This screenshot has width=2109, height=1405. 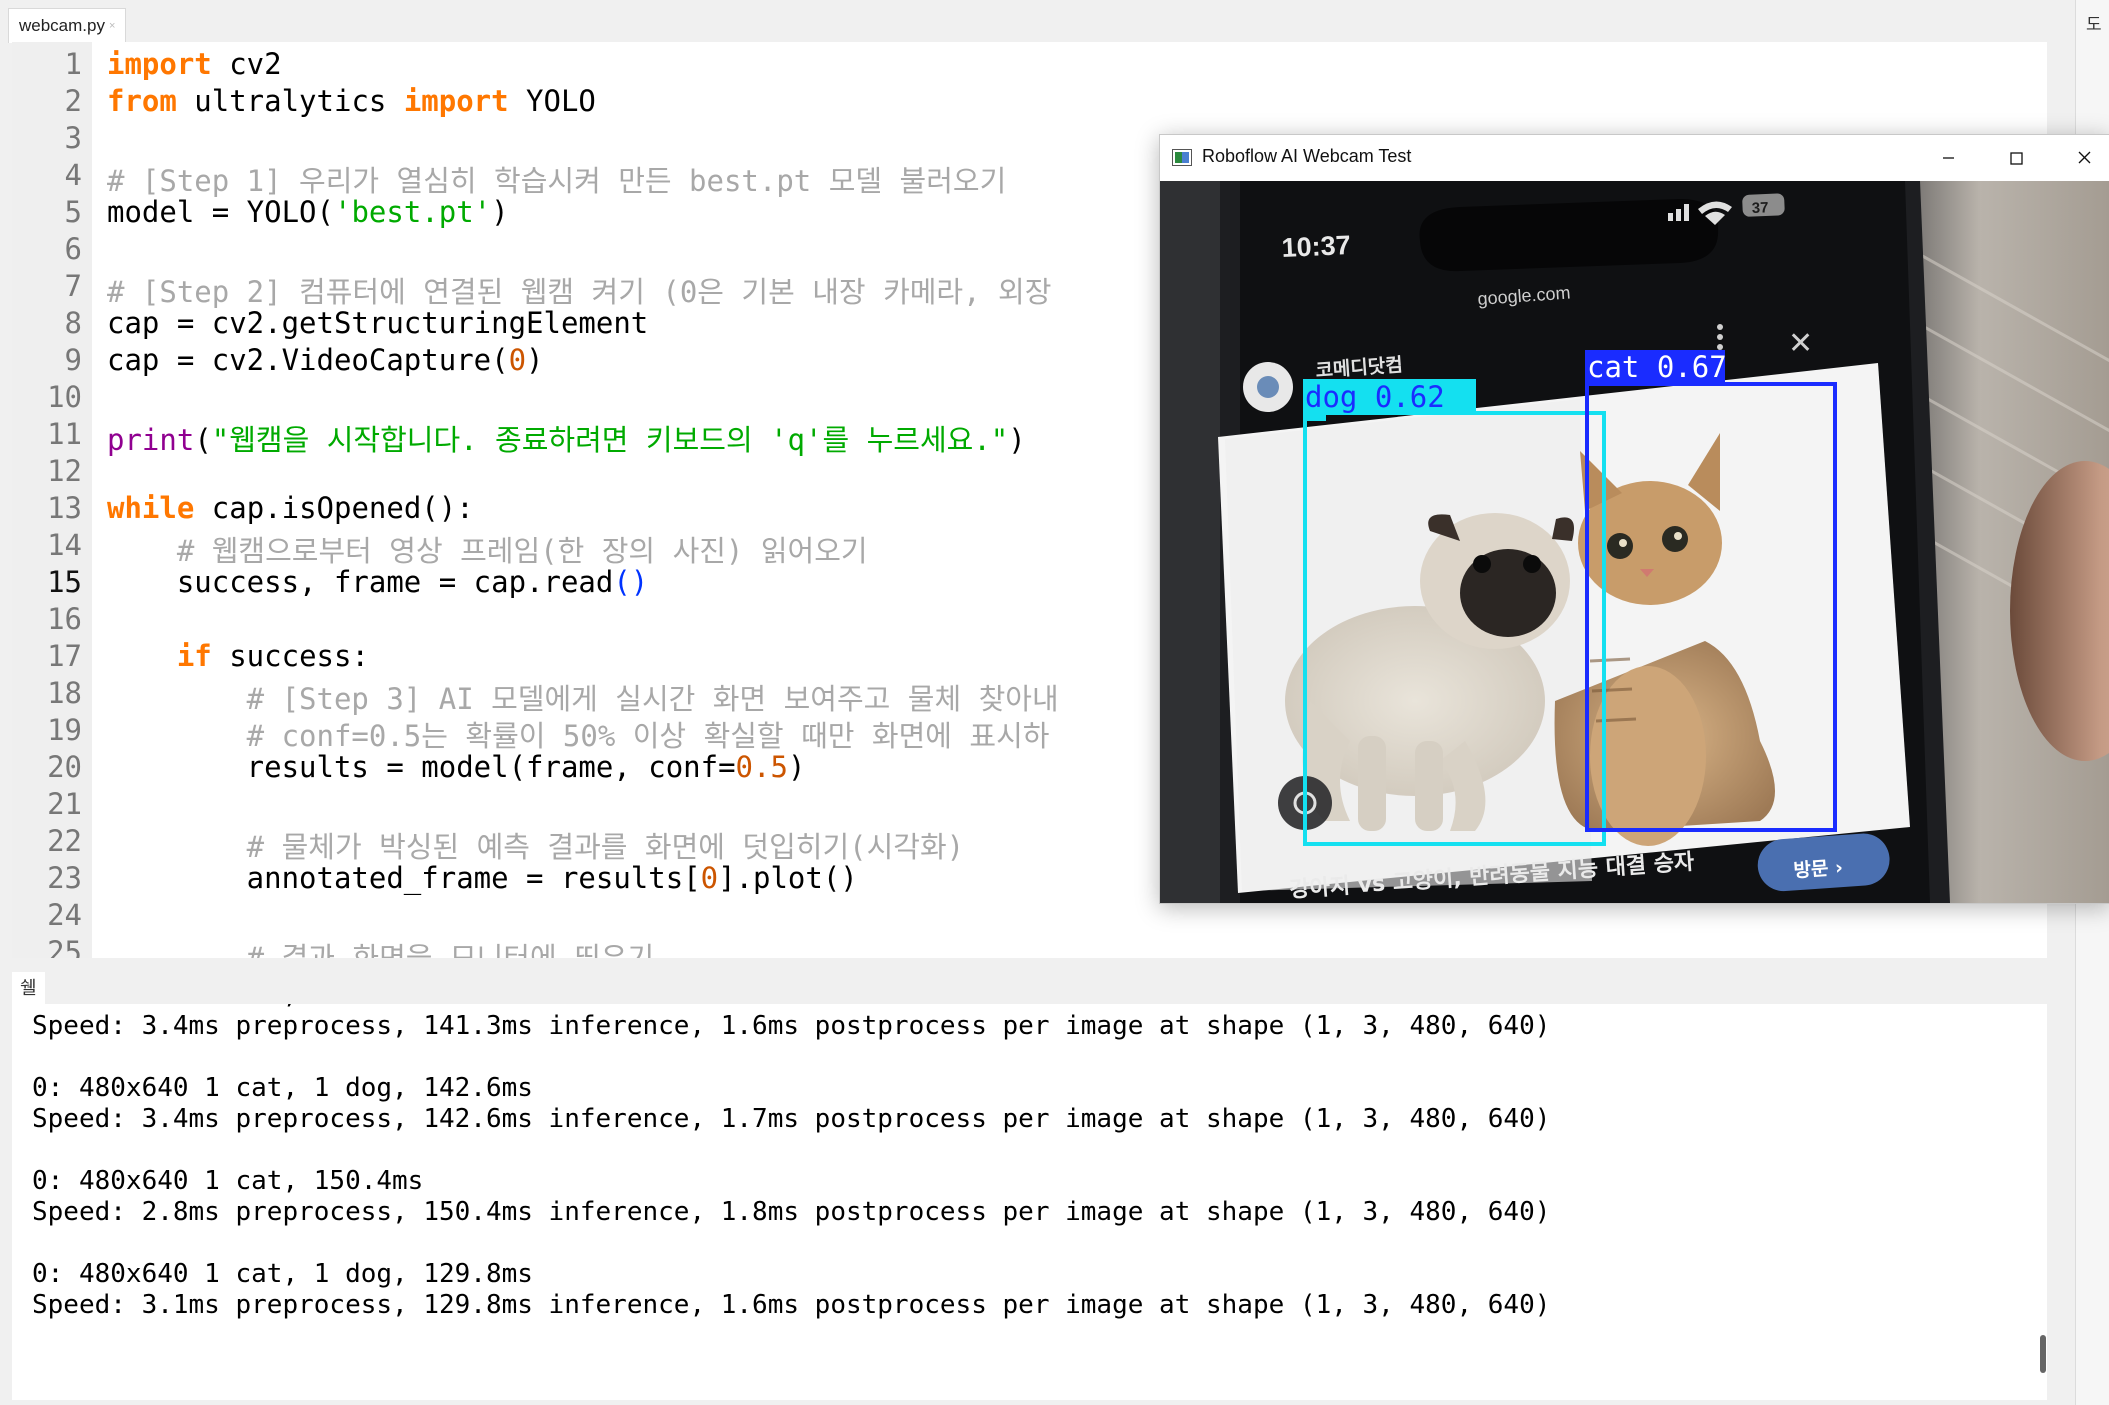 I want to click on line-number: 12, so click(x=64, y=471).